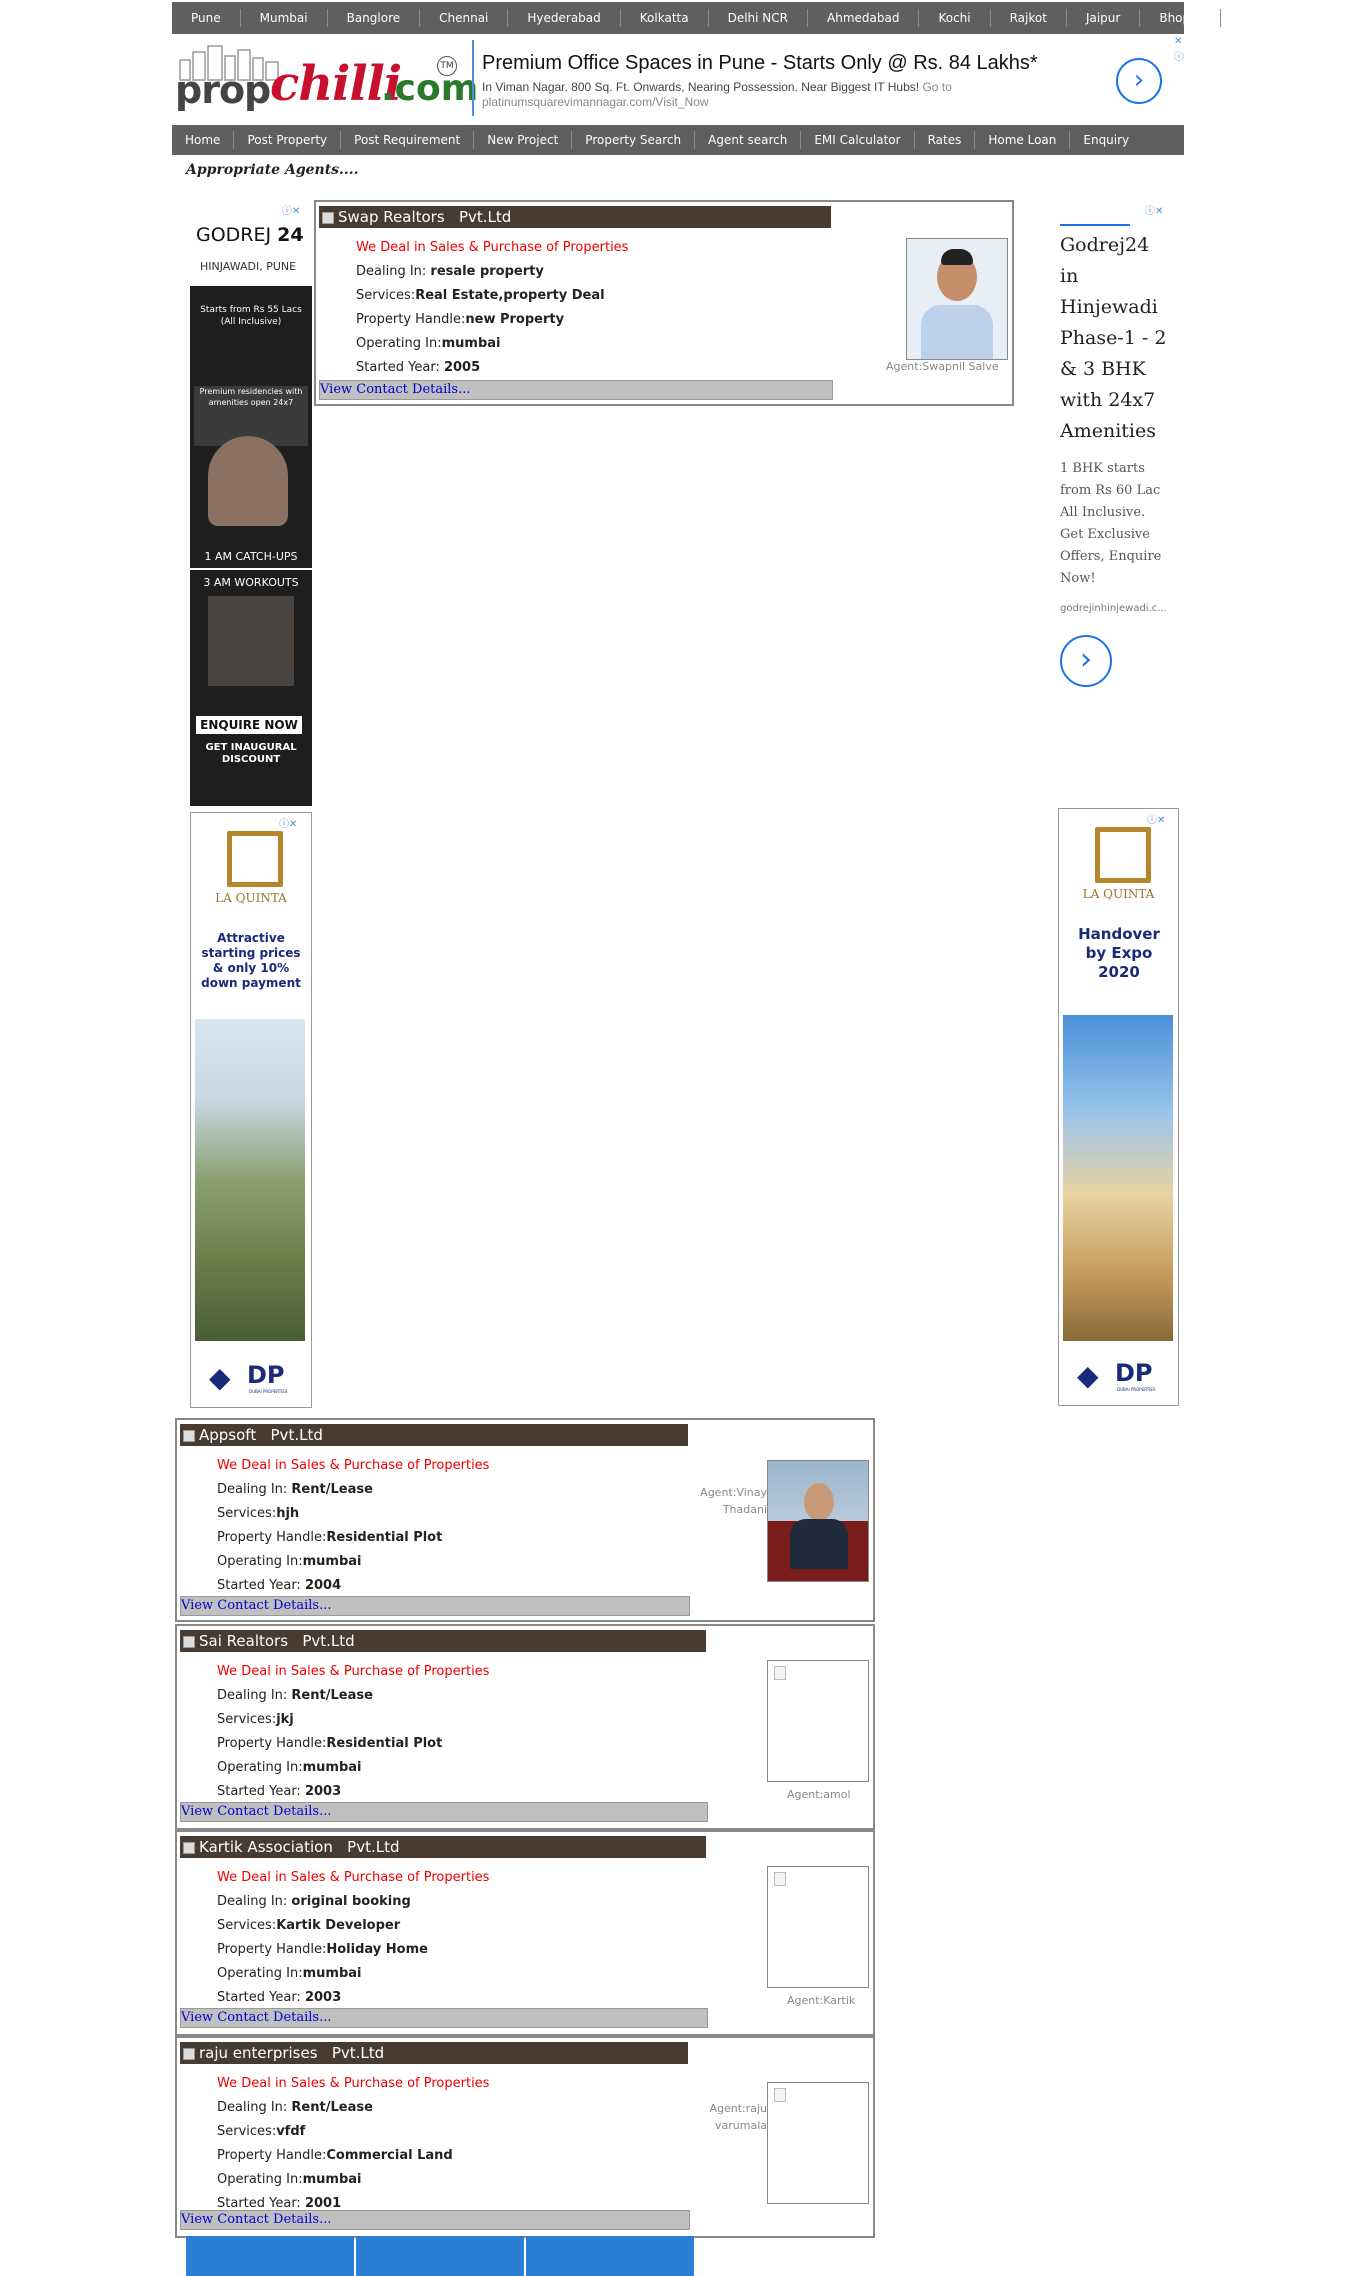  What do you see at coordinates (411, 319) in the screenshot?
I see `detail-label: Property Handle:` at bounding box center [411, 319].